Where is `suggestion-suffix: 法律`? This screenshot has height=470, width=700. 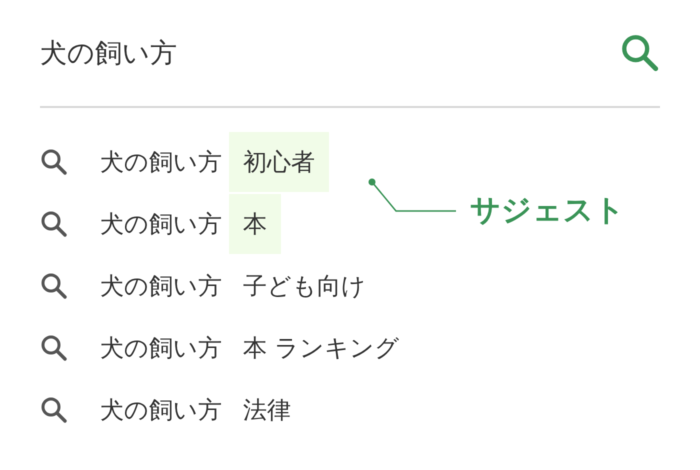
suggestion-suffix: 法律 is located at coordinates (267, 410).